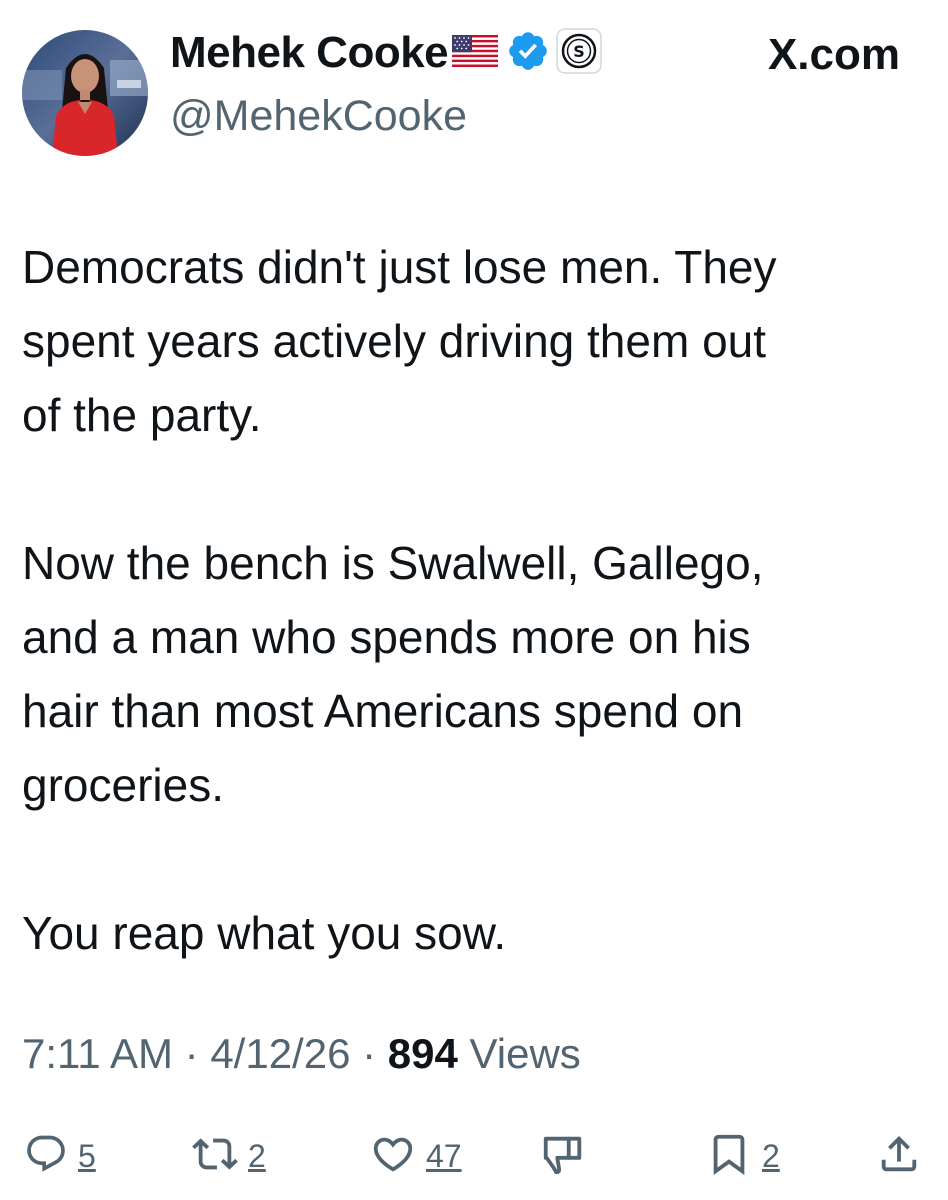  I want to click on tweet-time: 7:11 AM, so click(97, 1053).